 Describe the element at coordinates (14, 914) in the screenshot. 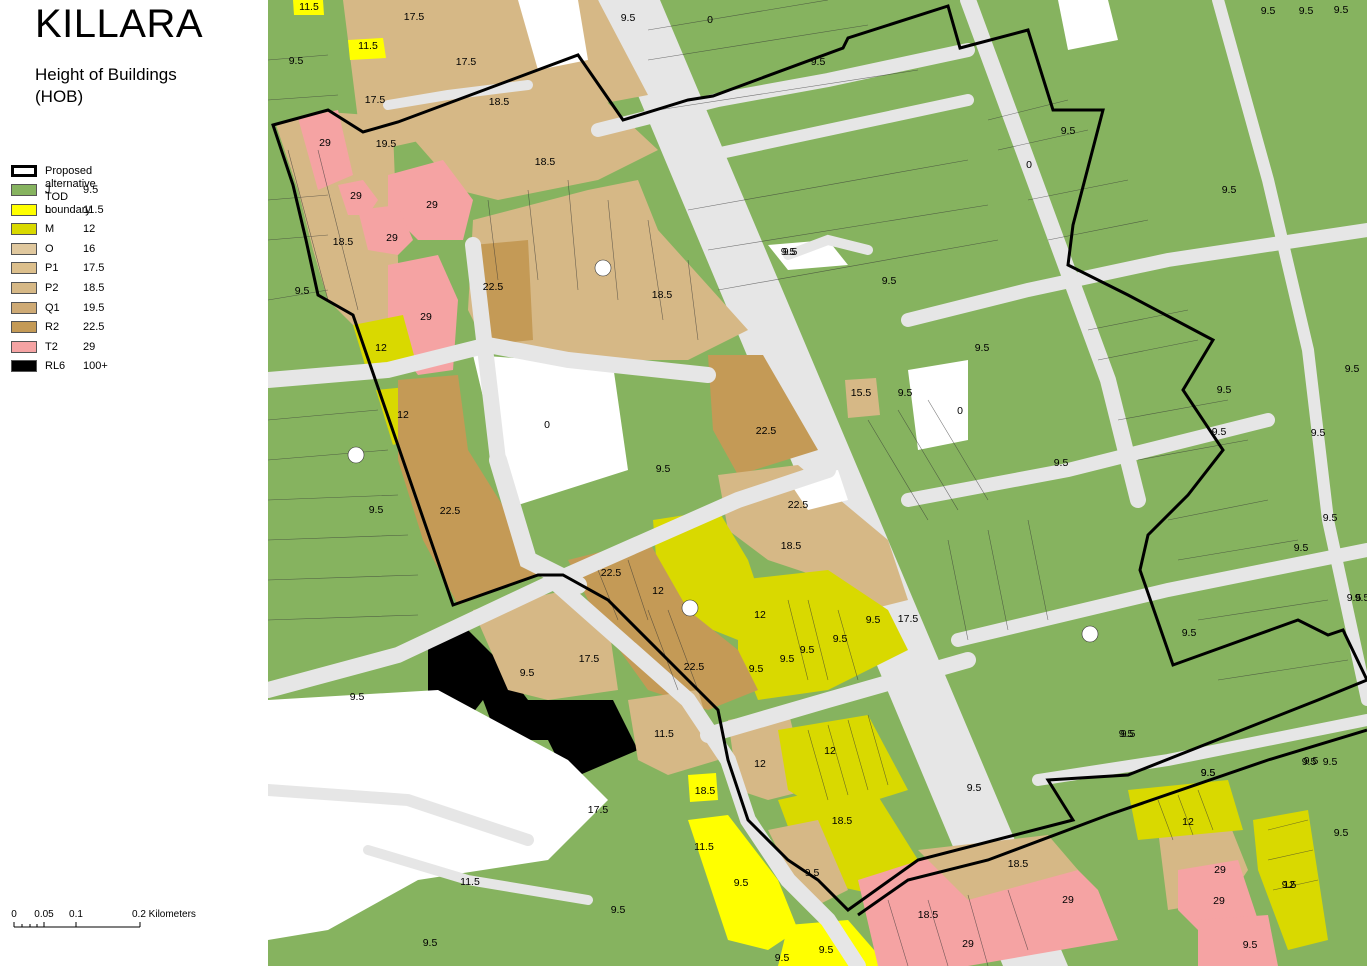

I see `scale-tick-label: 0` at that location.